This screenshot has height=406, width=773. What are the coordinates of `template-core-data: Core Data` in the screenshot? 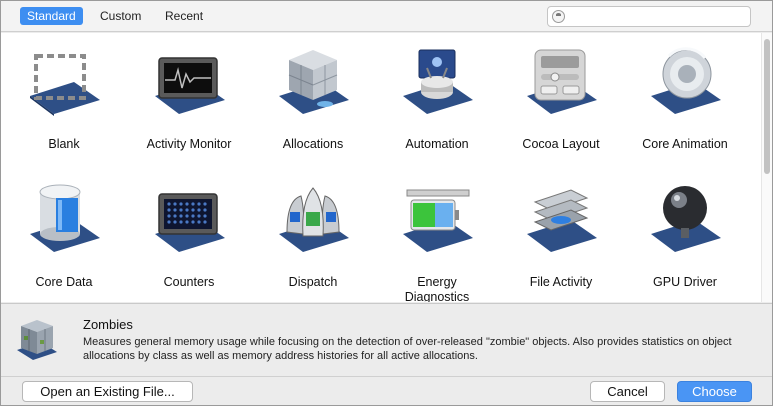 It's located at (64, 239).